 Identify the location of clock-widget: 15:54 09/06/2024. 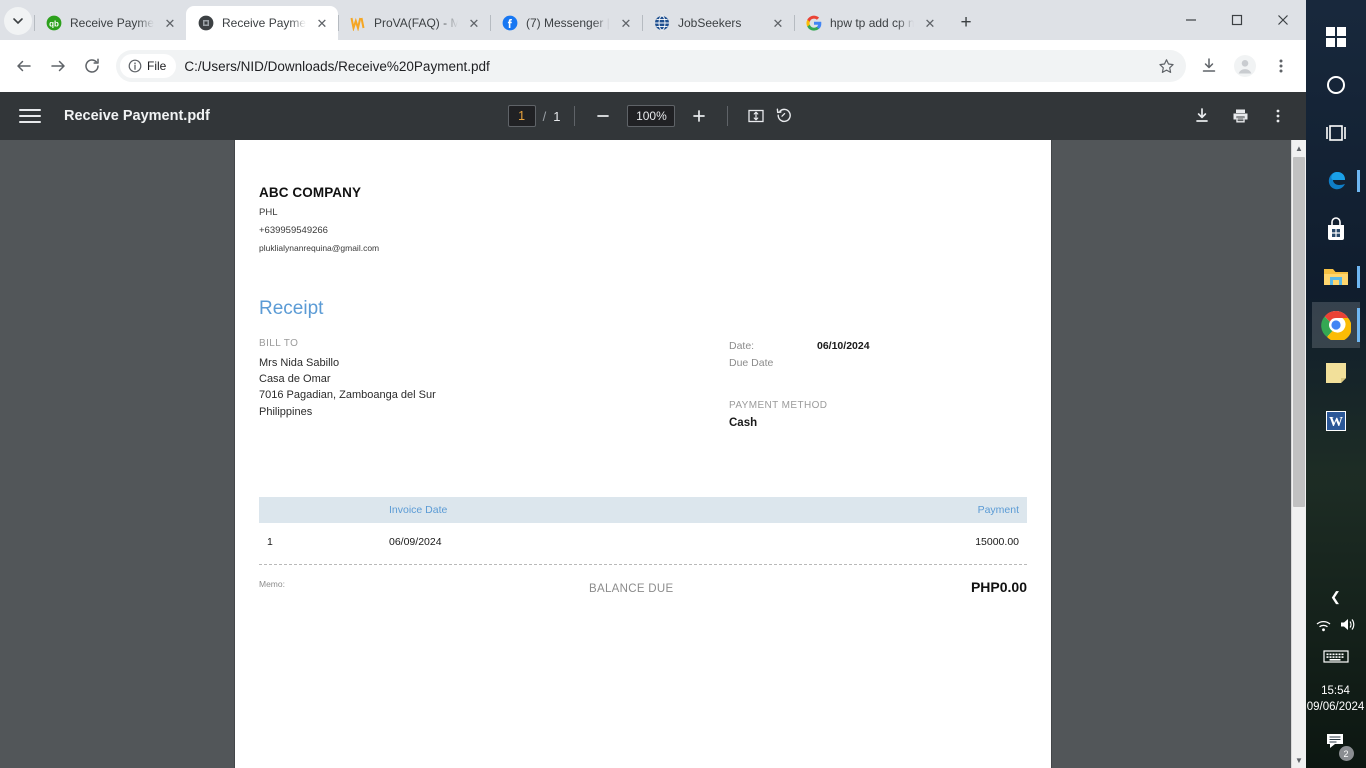
(1336, 699).